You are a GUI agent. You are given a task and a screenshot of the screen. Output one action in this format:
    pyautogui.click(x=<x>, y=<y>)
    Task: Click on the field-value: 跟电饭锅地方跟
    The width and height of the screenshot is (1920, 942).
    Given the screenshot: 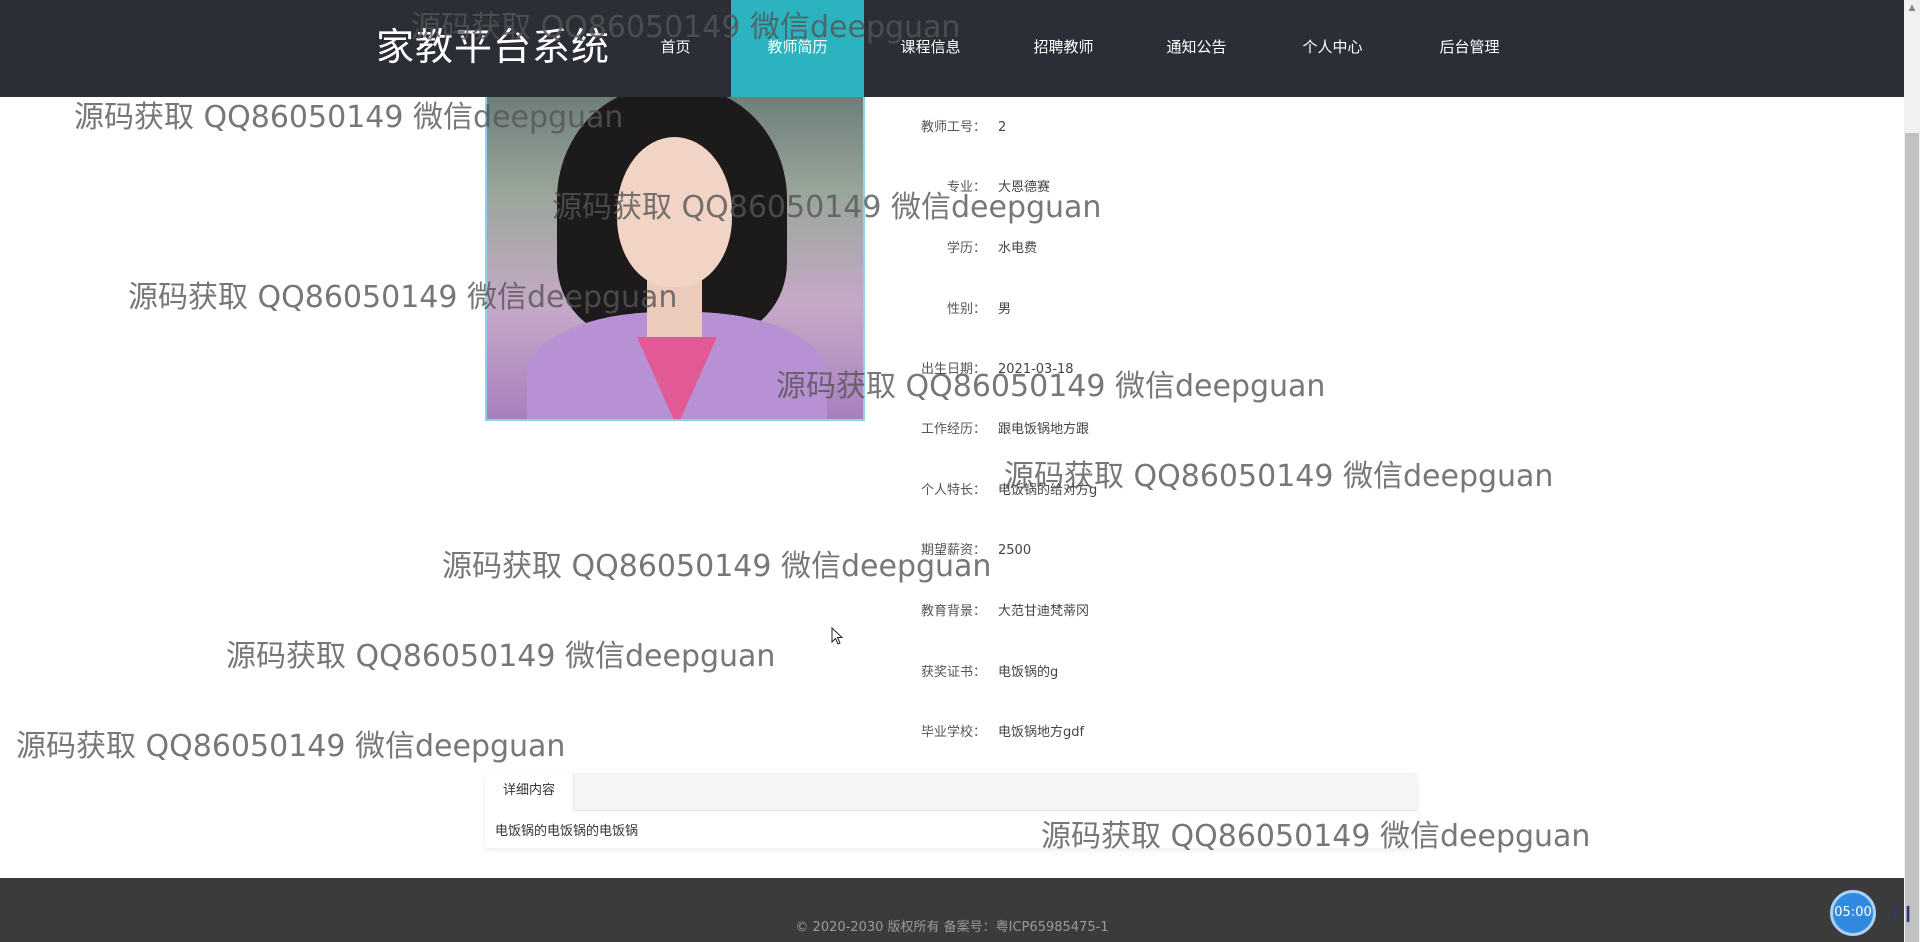 What is the action you would take?
    pyautogui.click(x=1044, y=429)
    